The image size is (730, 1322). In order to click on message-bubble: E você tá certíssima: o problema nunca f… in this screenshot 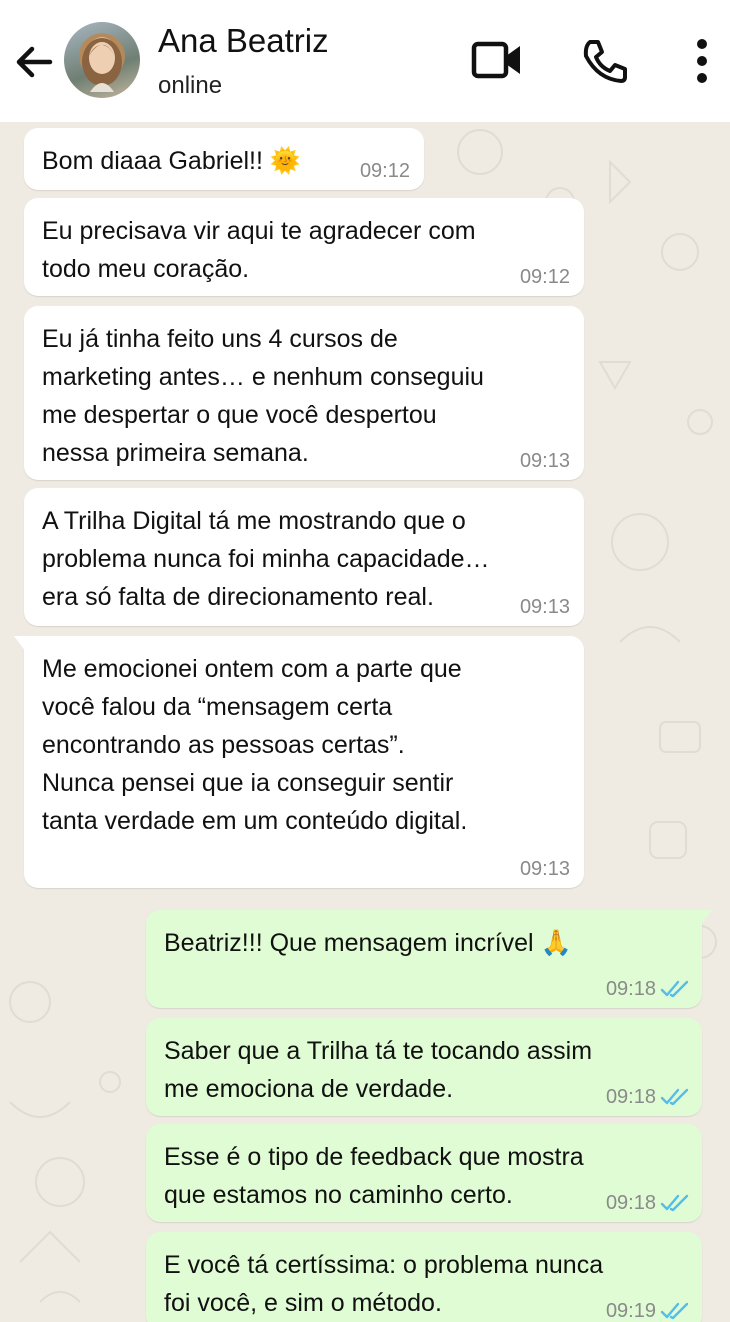, I will do `click(424, 1277)`.